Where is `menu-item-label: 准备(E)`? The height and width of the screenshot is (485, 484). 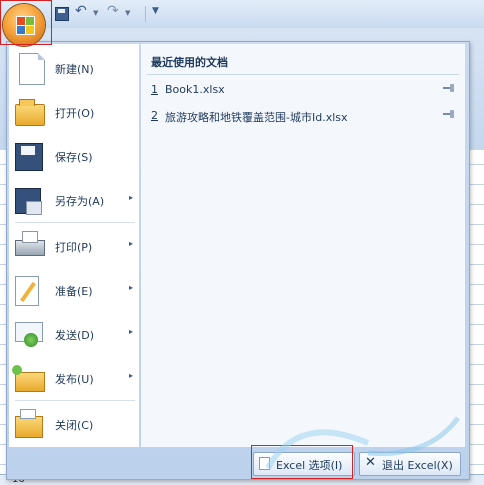 menu-item-label: 准备(E) is located at coordinates (74, 291).